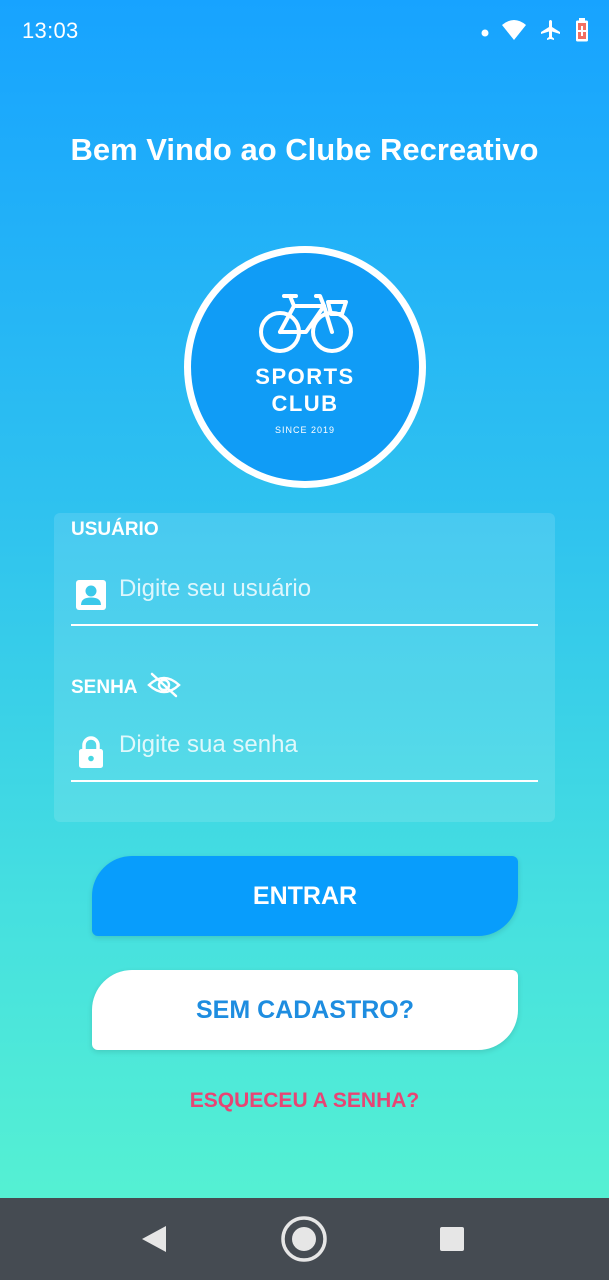 The height and width of the screenshot is (1280, 609). Describe the element at coordinates (305, 1010) in the screenshot. I see `register-button: SEM CADASTRO?` at that location.